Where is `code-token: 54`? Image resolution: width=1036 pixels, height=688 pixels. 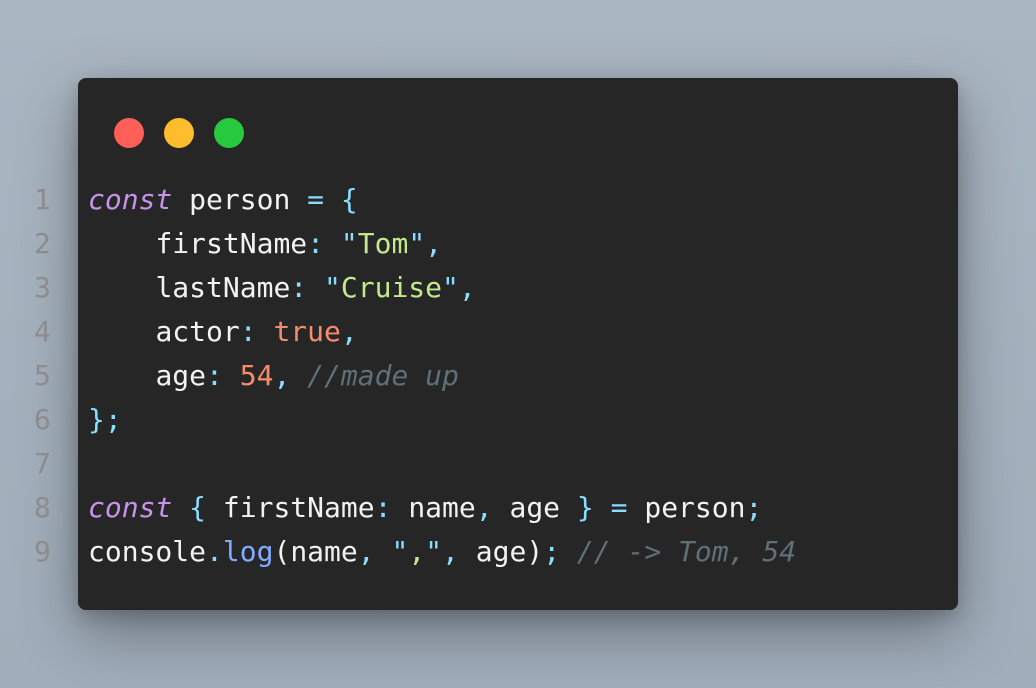 code-token: 54 is located at coordinates (256, 375).